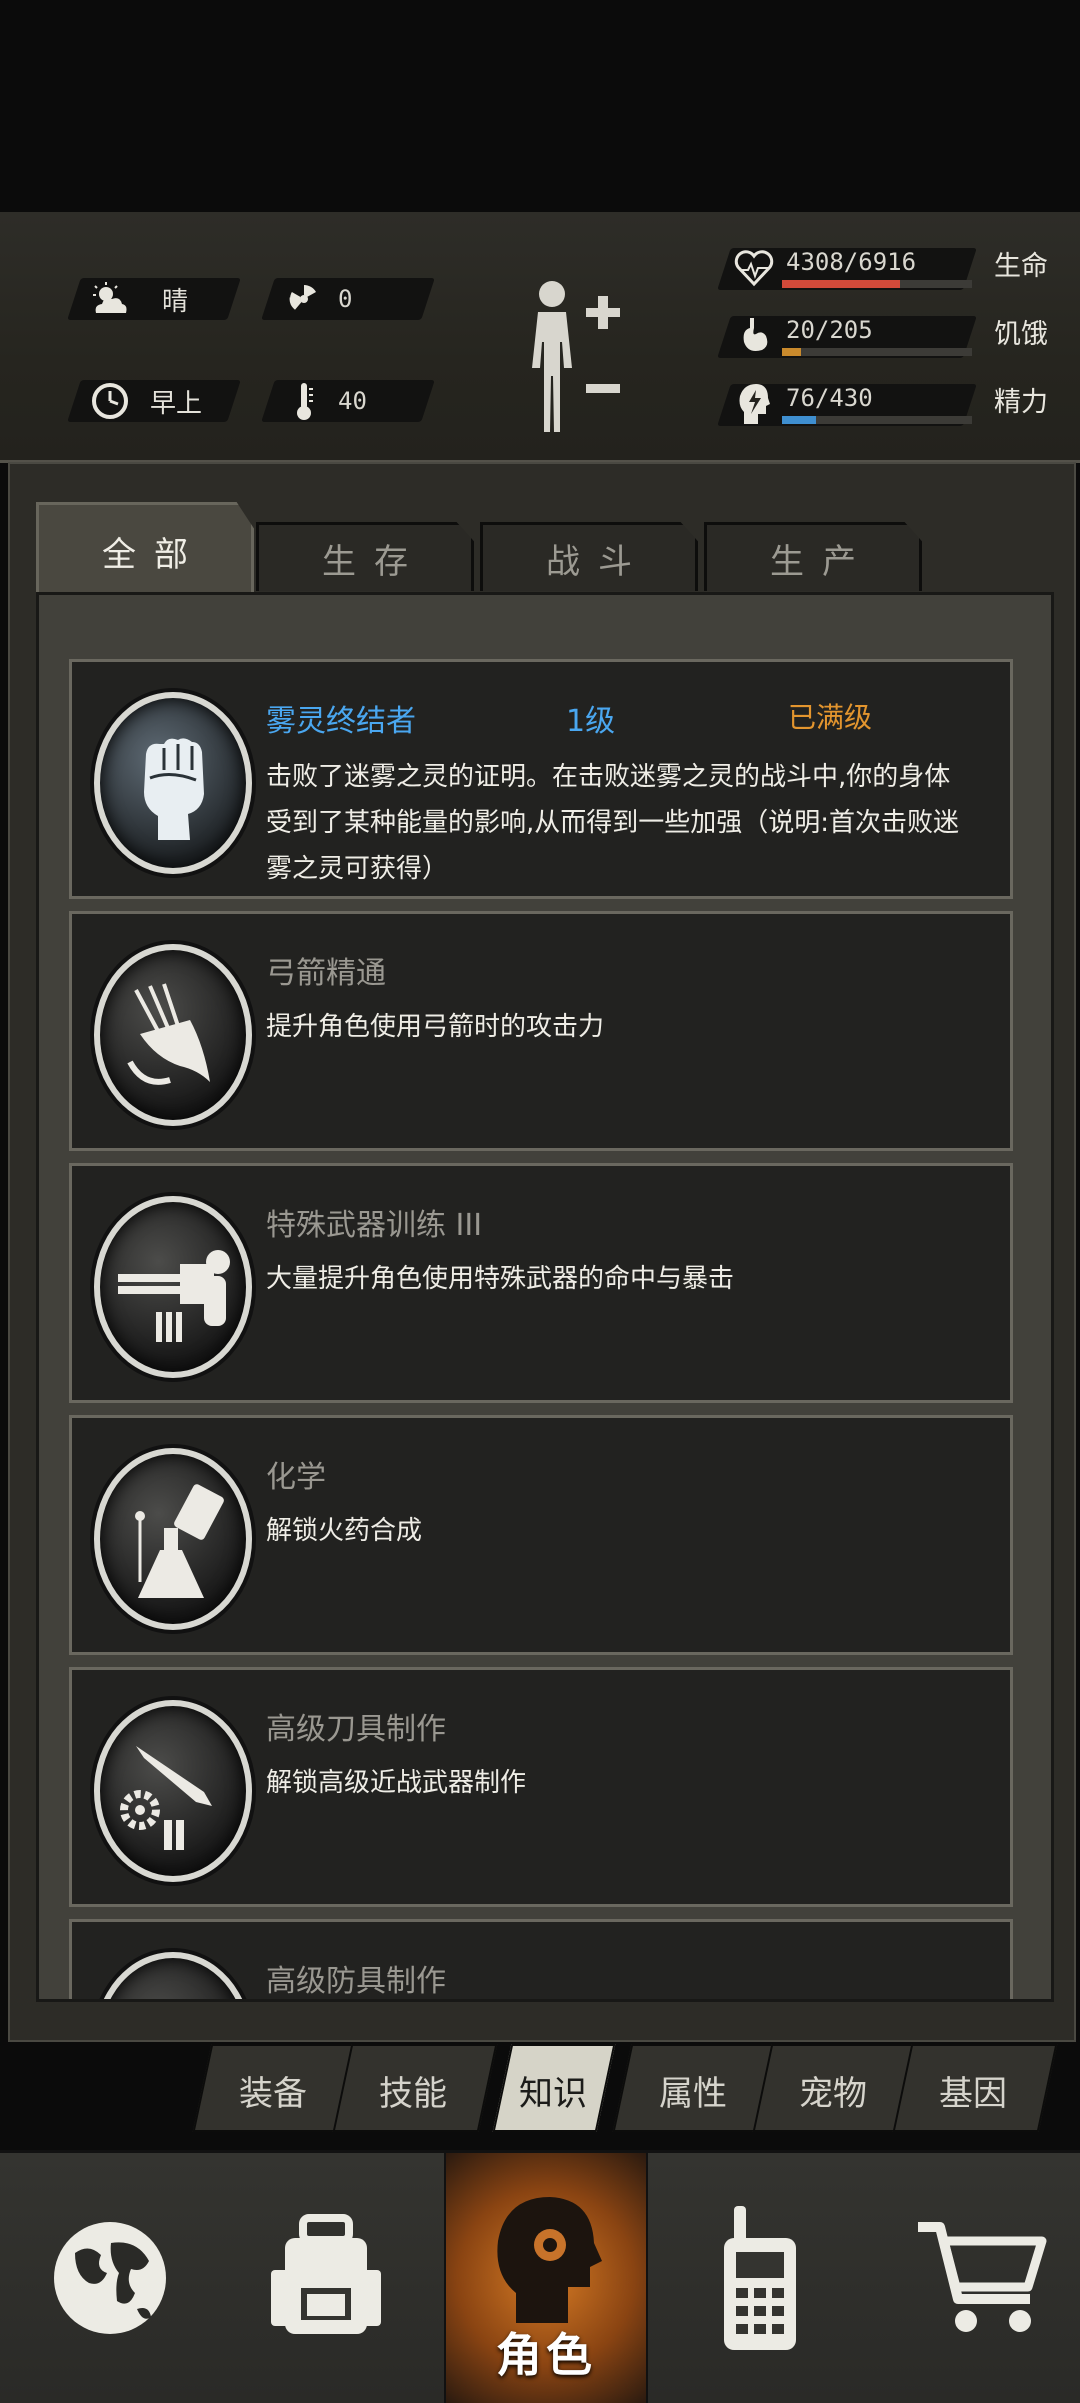  Describe the element at coordinates (146, 401) in the screenshot. I see `time-status: 早上` at that location.